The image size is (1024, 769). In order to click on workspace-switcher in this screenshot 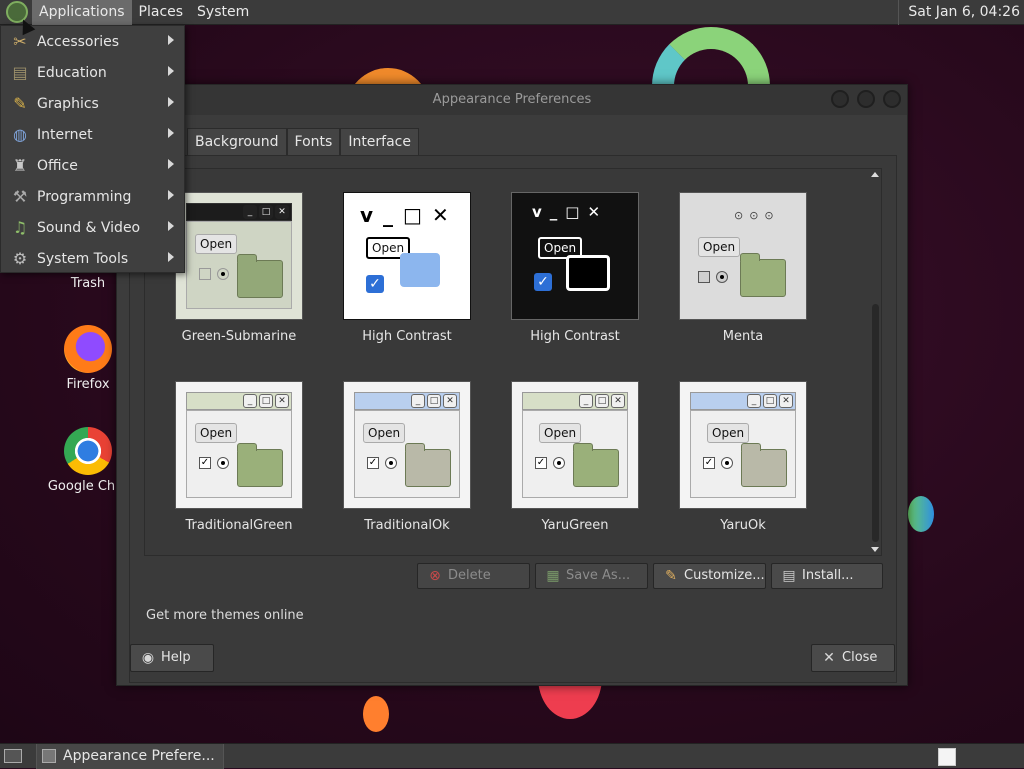, I will do `click(947, 757)`.